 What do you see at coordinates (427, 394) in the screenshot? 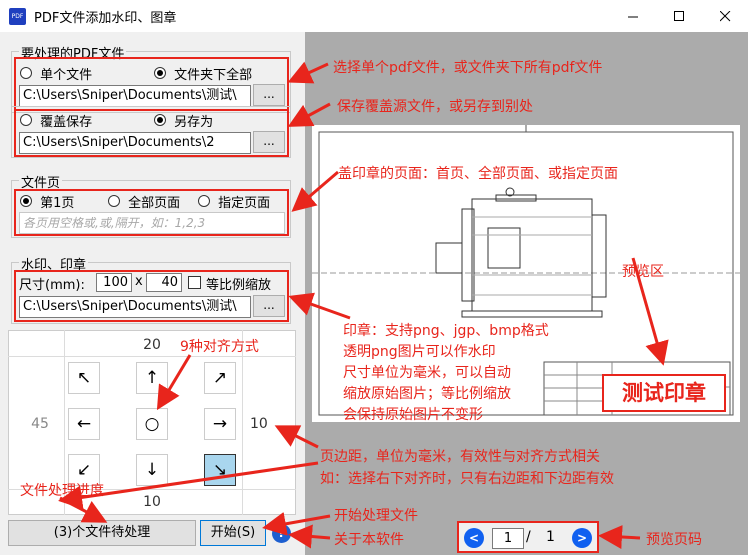
I see `annotation-stamp-4: 缩放原始图片；等比例缩放` at bounding box center [427, 394].